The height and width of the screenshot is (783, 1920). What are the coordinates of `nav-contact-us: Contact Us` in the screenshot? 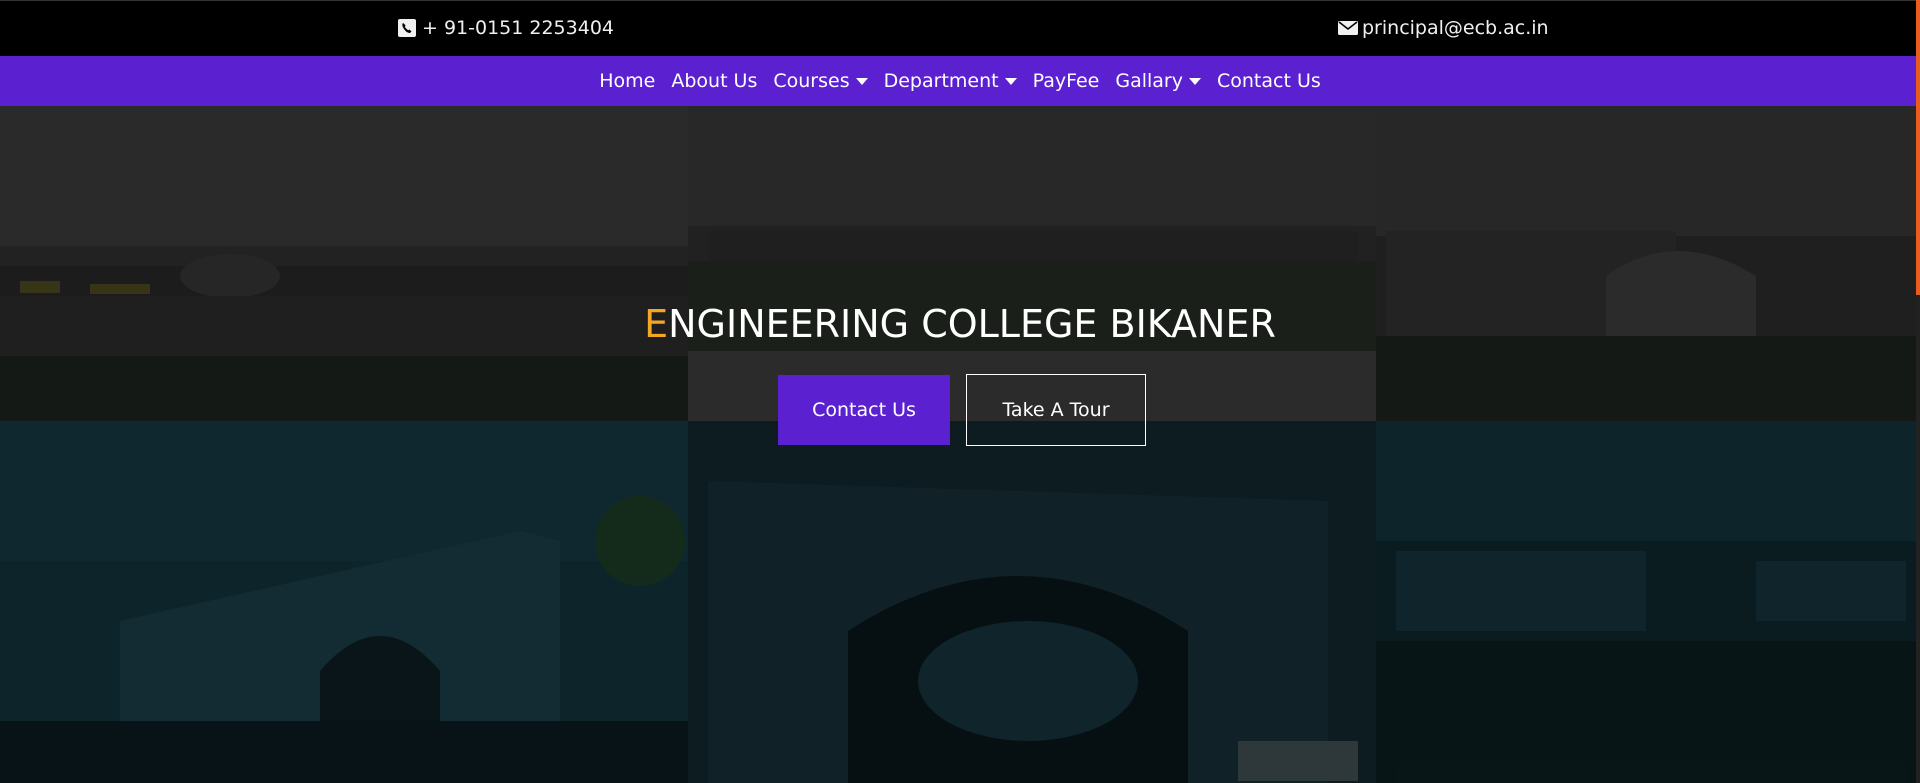 It's located at (1269, 81).